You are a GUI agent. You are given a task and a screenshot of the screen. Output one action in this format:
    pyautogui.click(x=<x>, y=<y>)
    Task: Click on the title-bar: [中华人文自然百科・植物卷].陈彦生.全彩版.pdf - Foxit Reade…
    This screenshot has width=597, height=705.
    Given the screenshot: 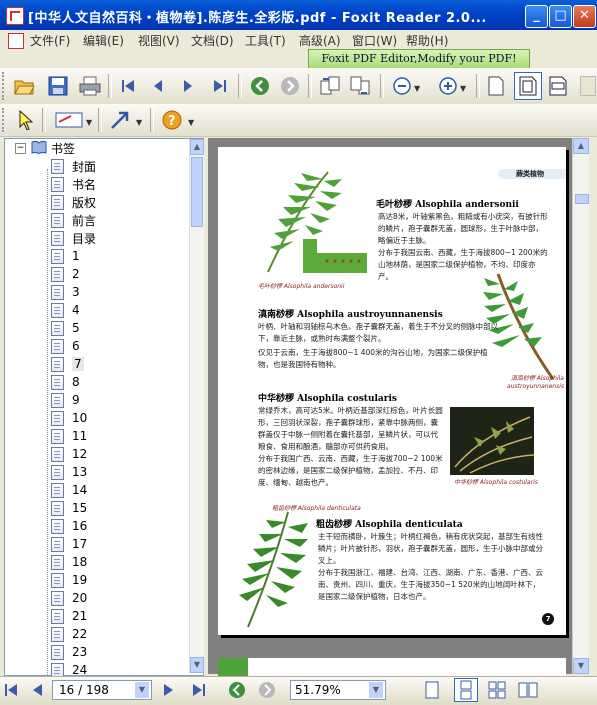 What is the action you would take?
    pyautogui.click(x=298, y=15)
    